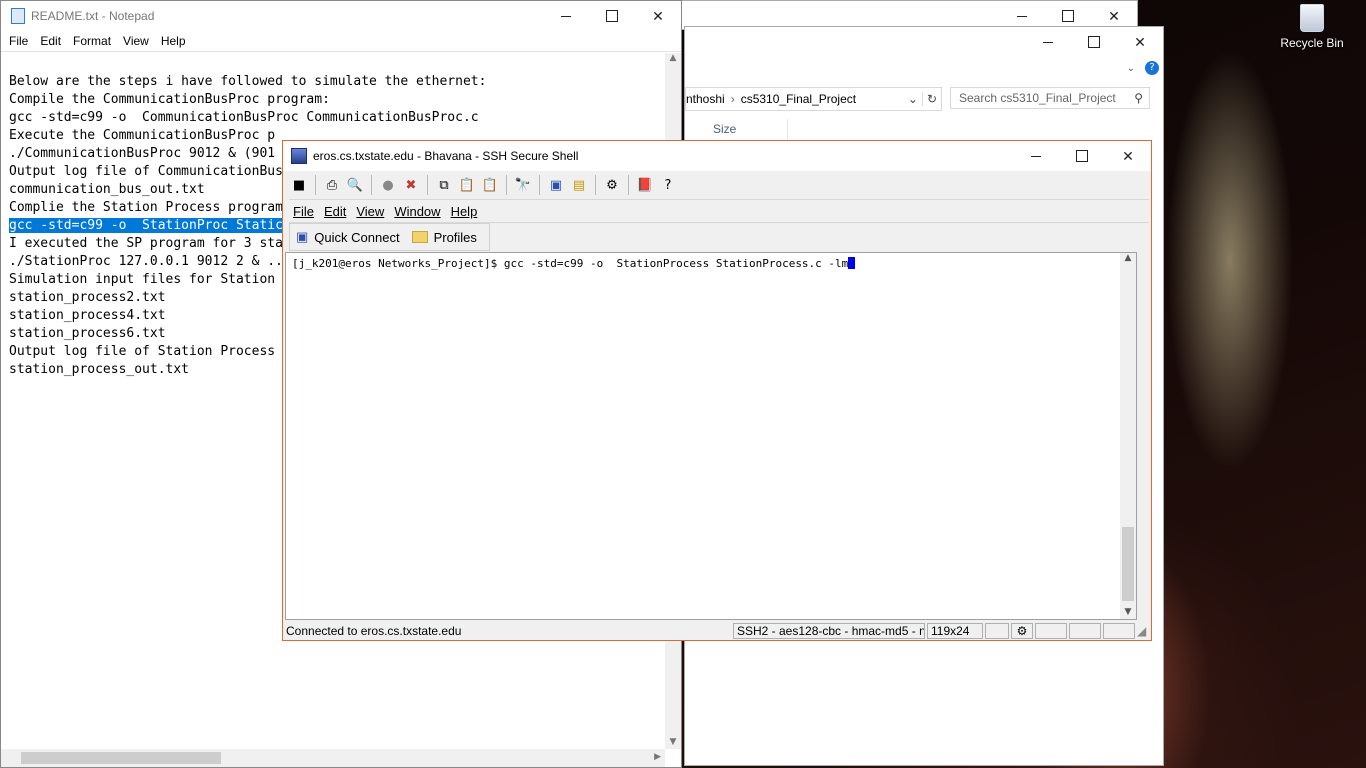  What do you see at coordinates (355, 185) in the screenshot?
I see `print-preview-icon: 🔍` at bounding box center [355, 185].